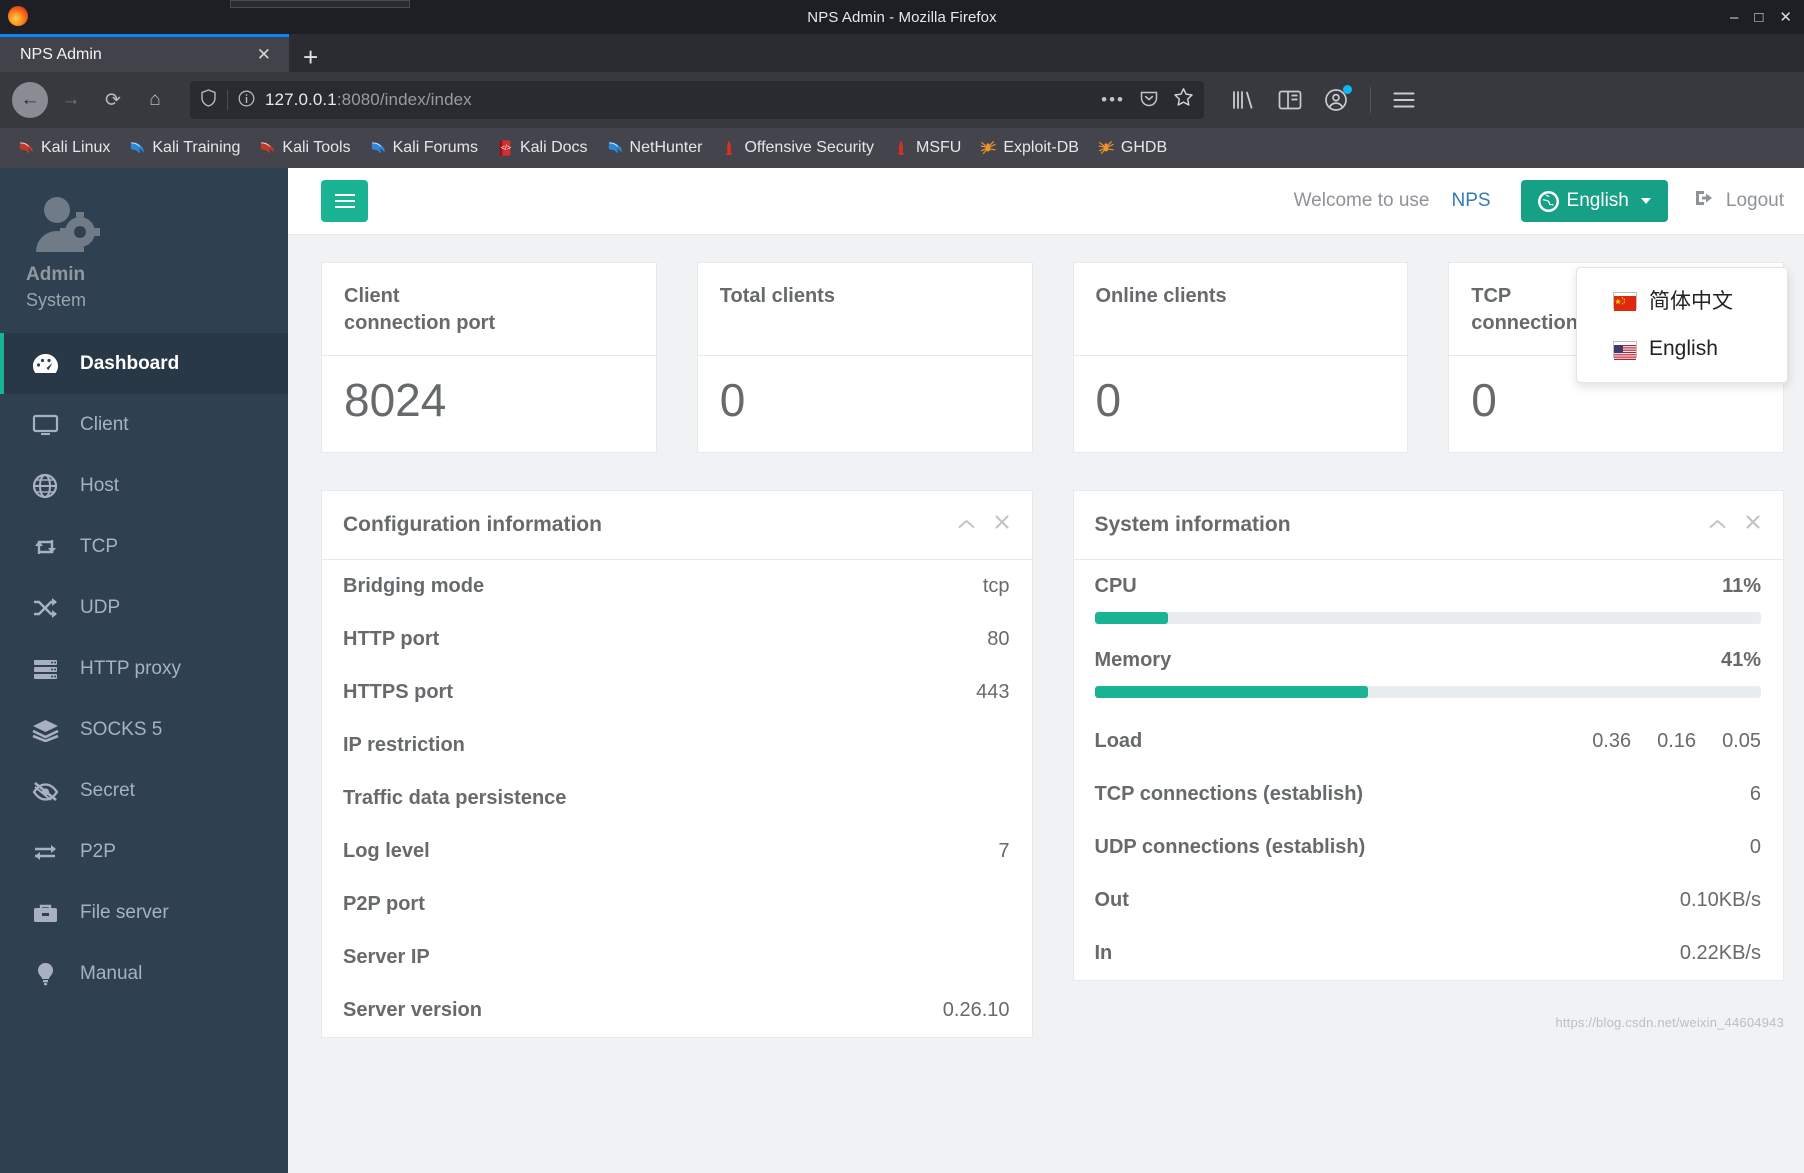 Image resolution: width=1804 pixels, height=1173 pixels. Describe the element at coordinates (1115, 585) in the screenshot. I see `system-meter-key: CPU` at that location.